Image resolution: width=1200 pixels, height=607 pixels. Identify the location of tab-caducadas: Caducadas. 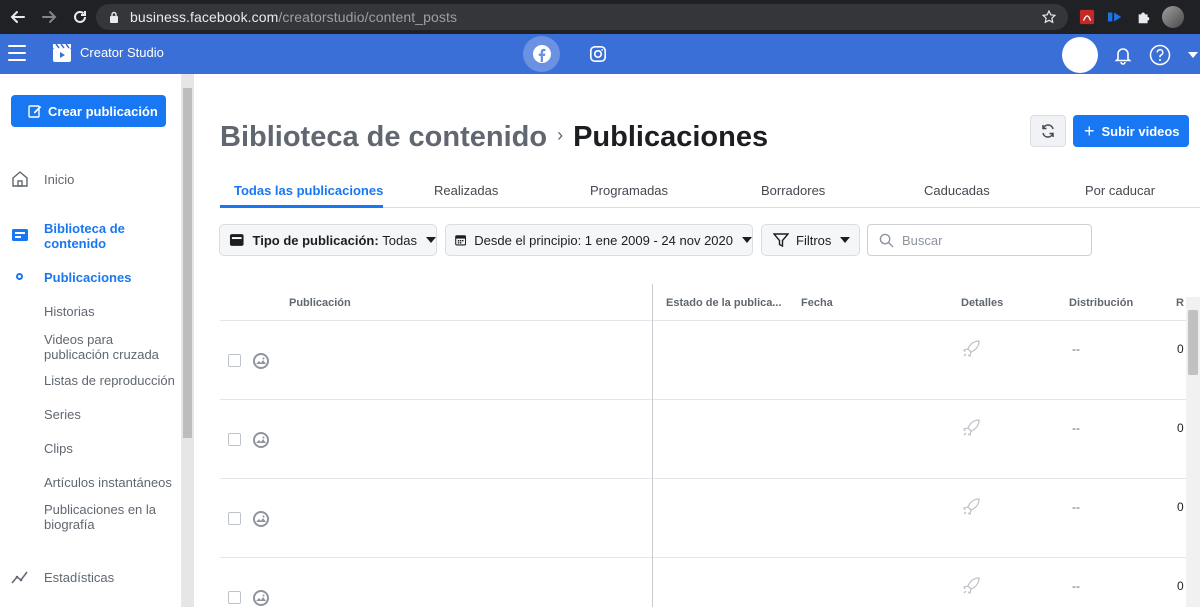
(957, 190).